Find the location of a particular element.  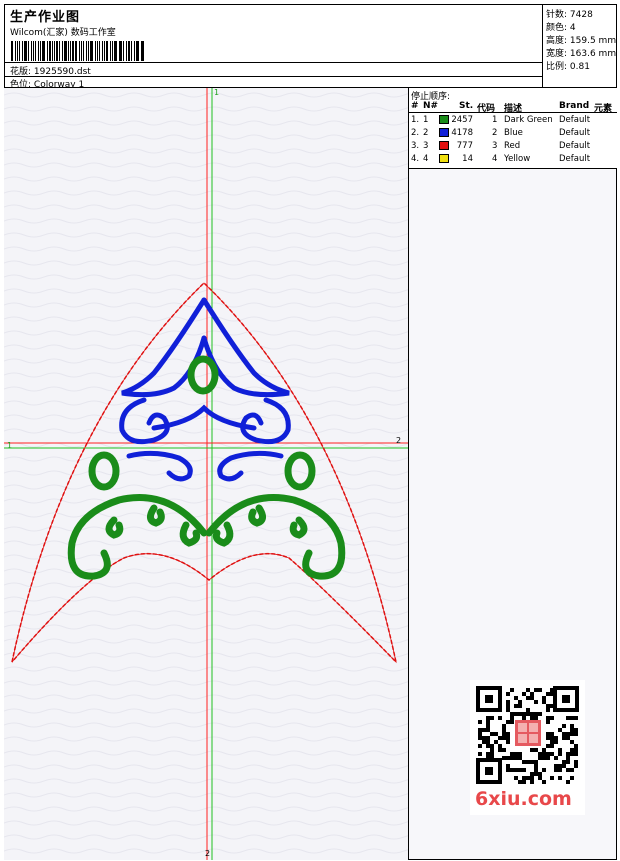

row-stitches: 4178 is located at coordinates (462, 133).